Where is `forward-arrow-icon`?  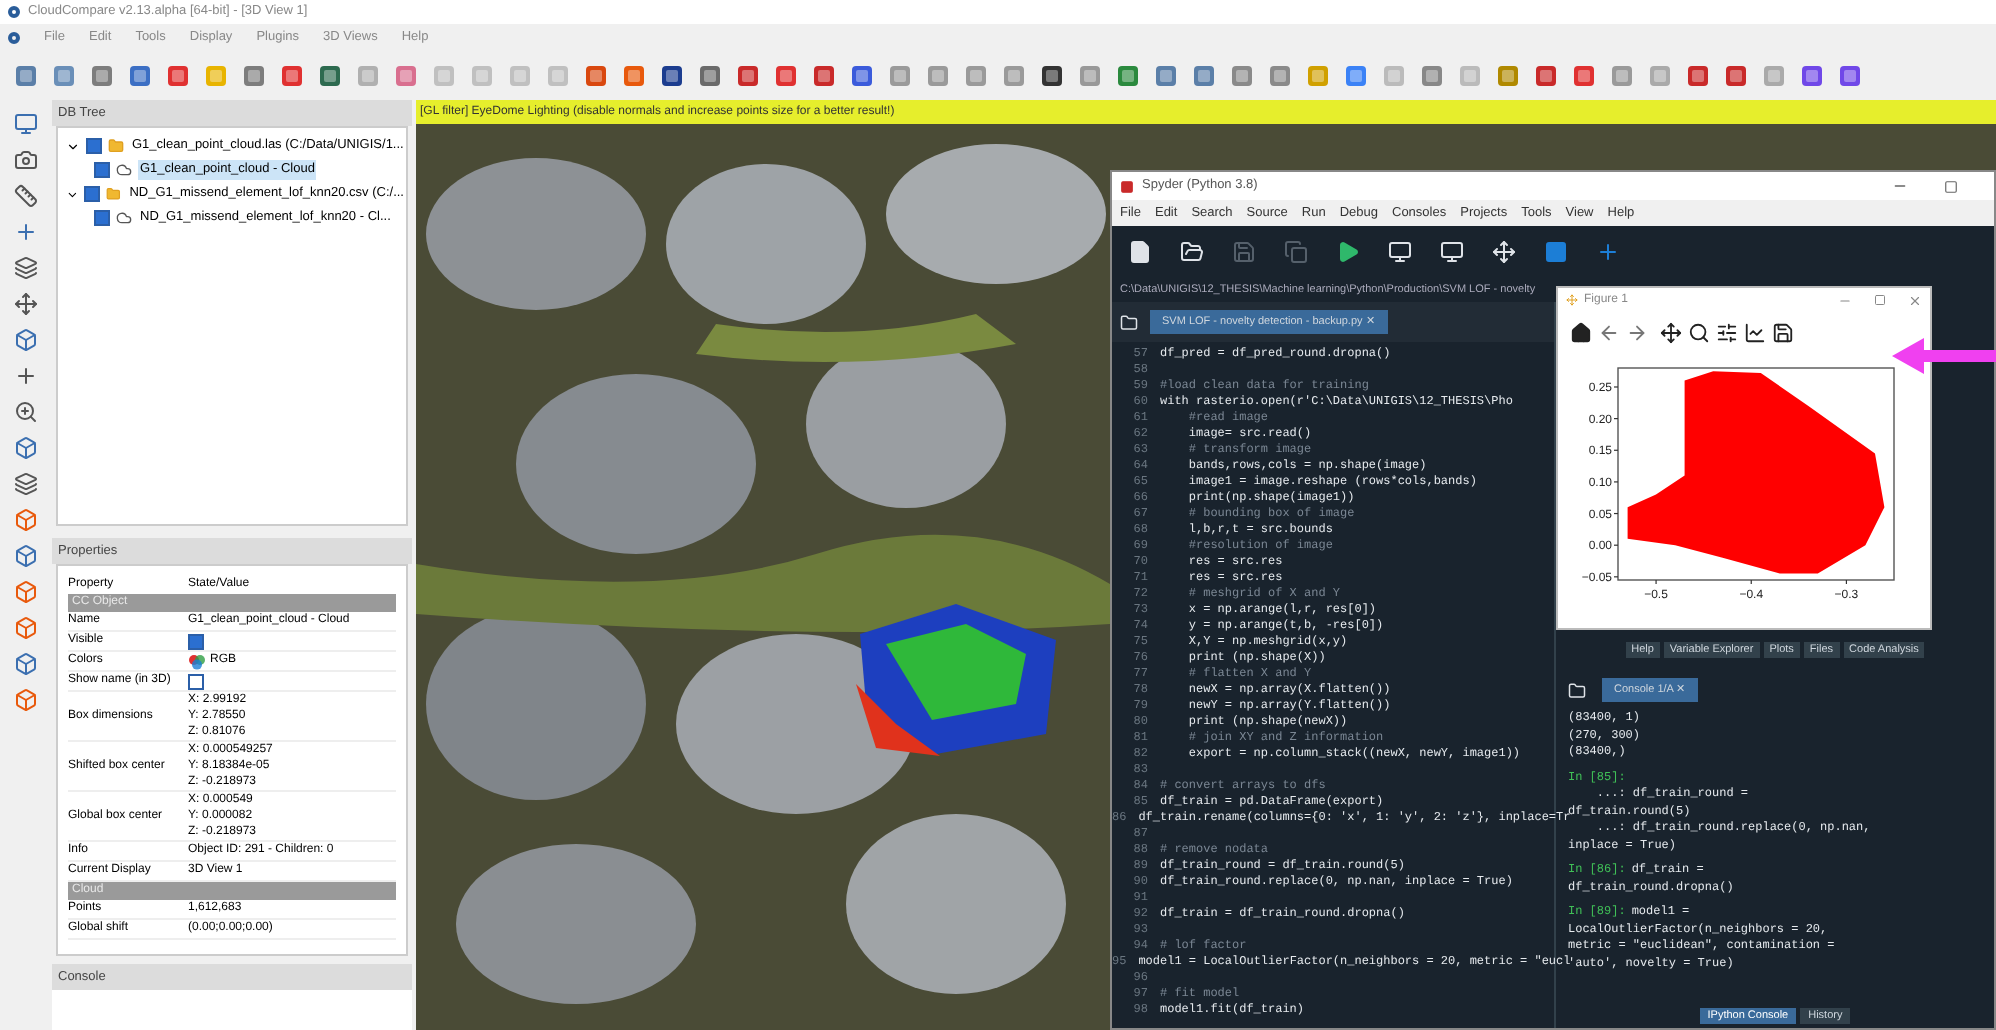 forward-arrow-icon is located at coordinates (1637, 332).